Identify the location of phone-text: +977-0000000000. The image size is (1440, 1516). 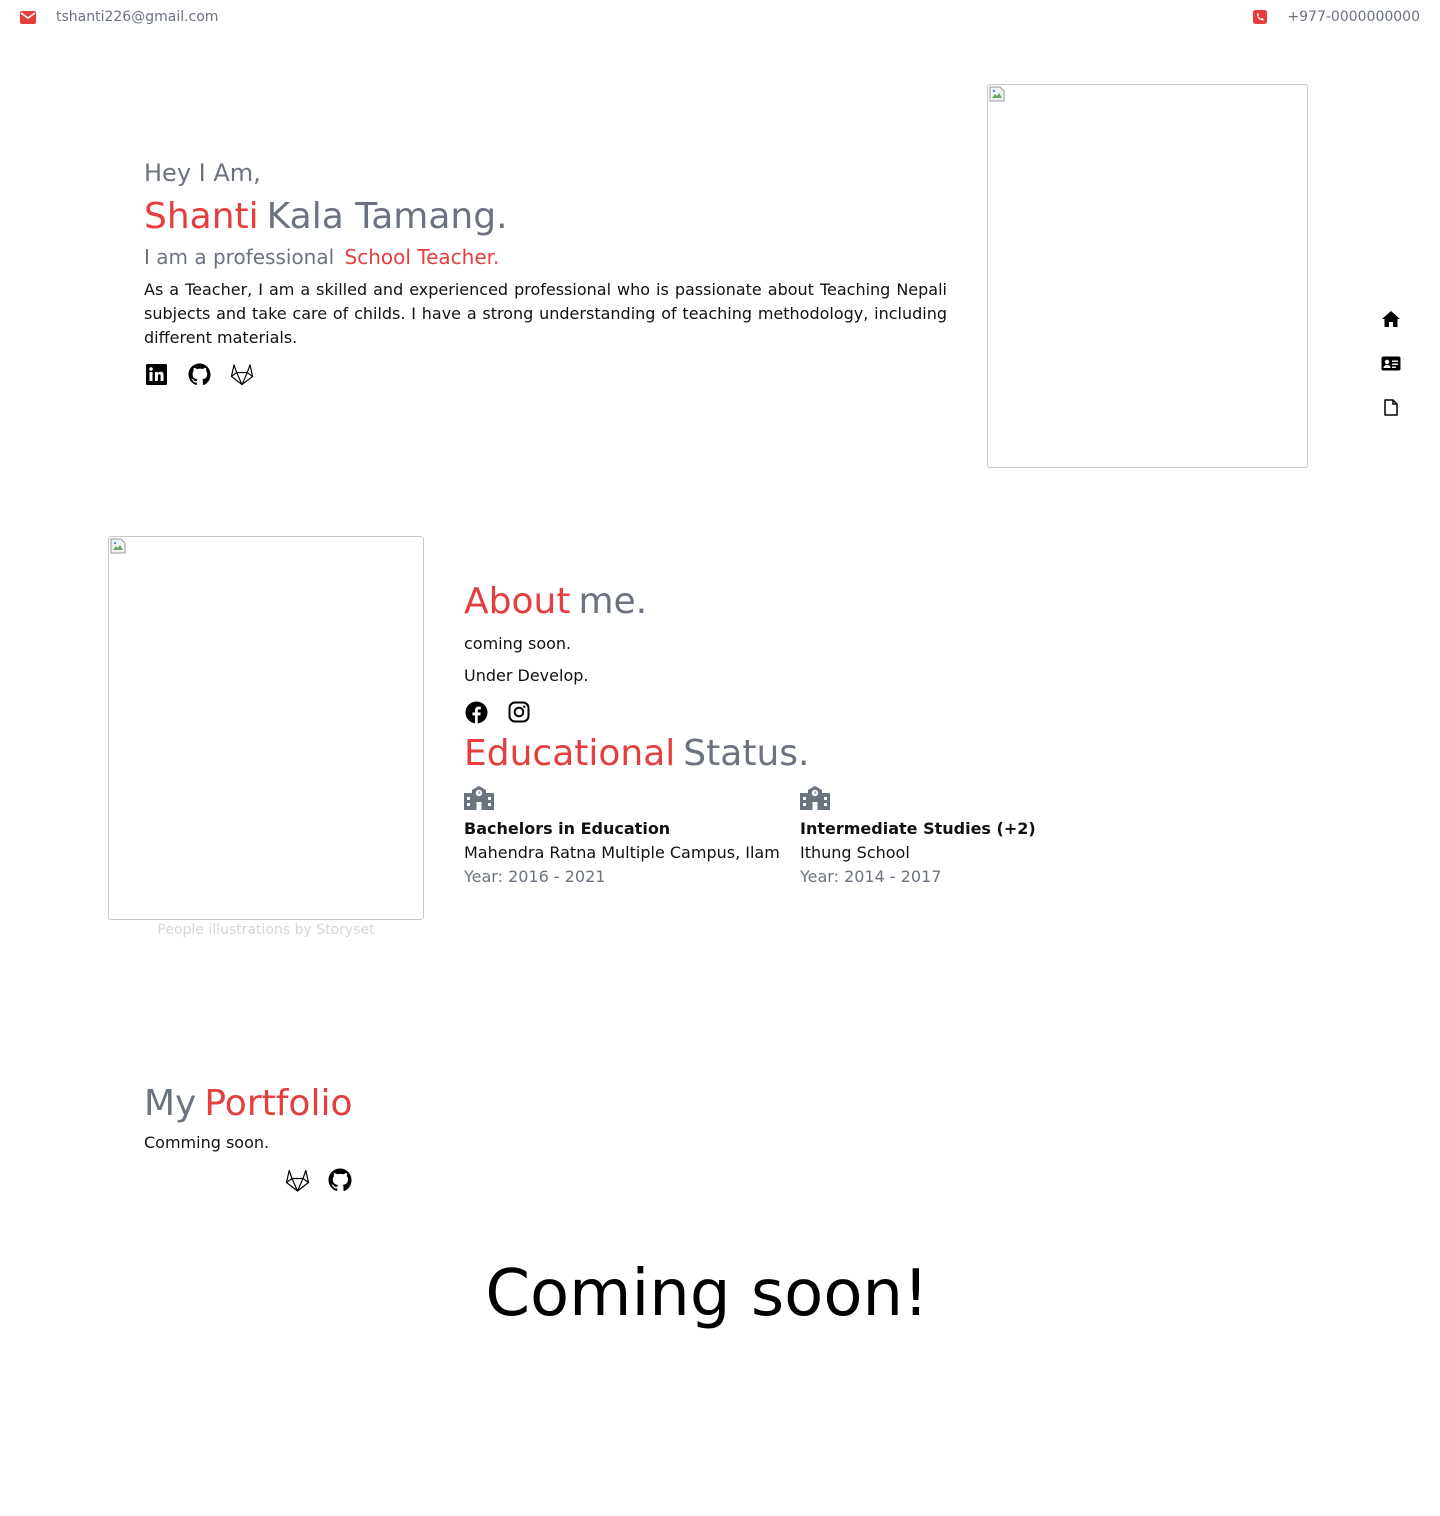
(1353, 17).